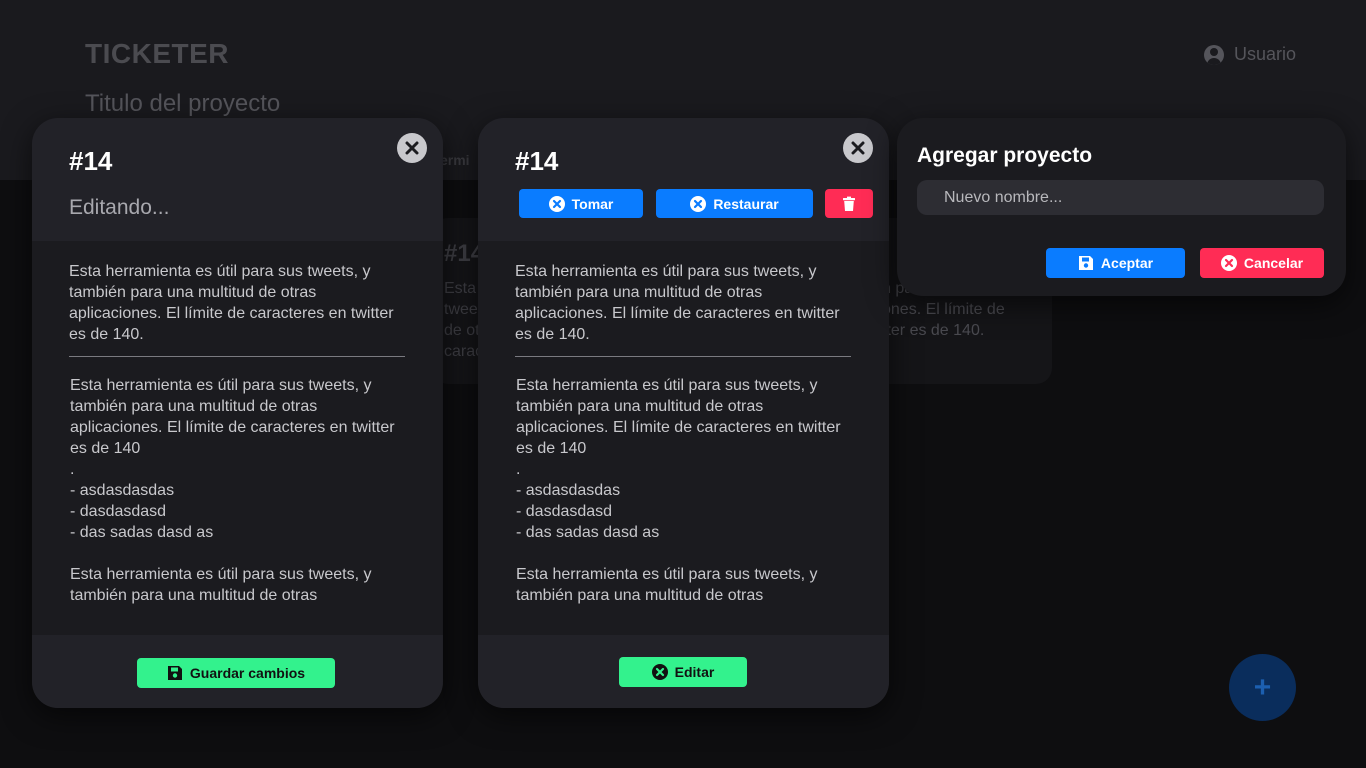 The image size is (1366, 768). I want to click on restore-button: Restaurar, so click(734, 203).